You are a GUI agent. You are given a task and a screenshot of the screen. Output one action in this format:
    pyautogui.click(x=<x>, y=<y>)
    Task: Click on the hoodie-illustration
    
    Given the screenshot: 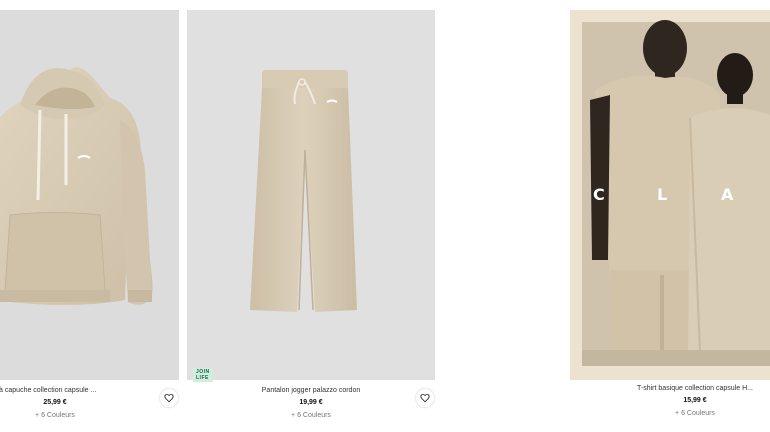 What is the action you would take?
    pyautogui.click(x=76, y=186)
    